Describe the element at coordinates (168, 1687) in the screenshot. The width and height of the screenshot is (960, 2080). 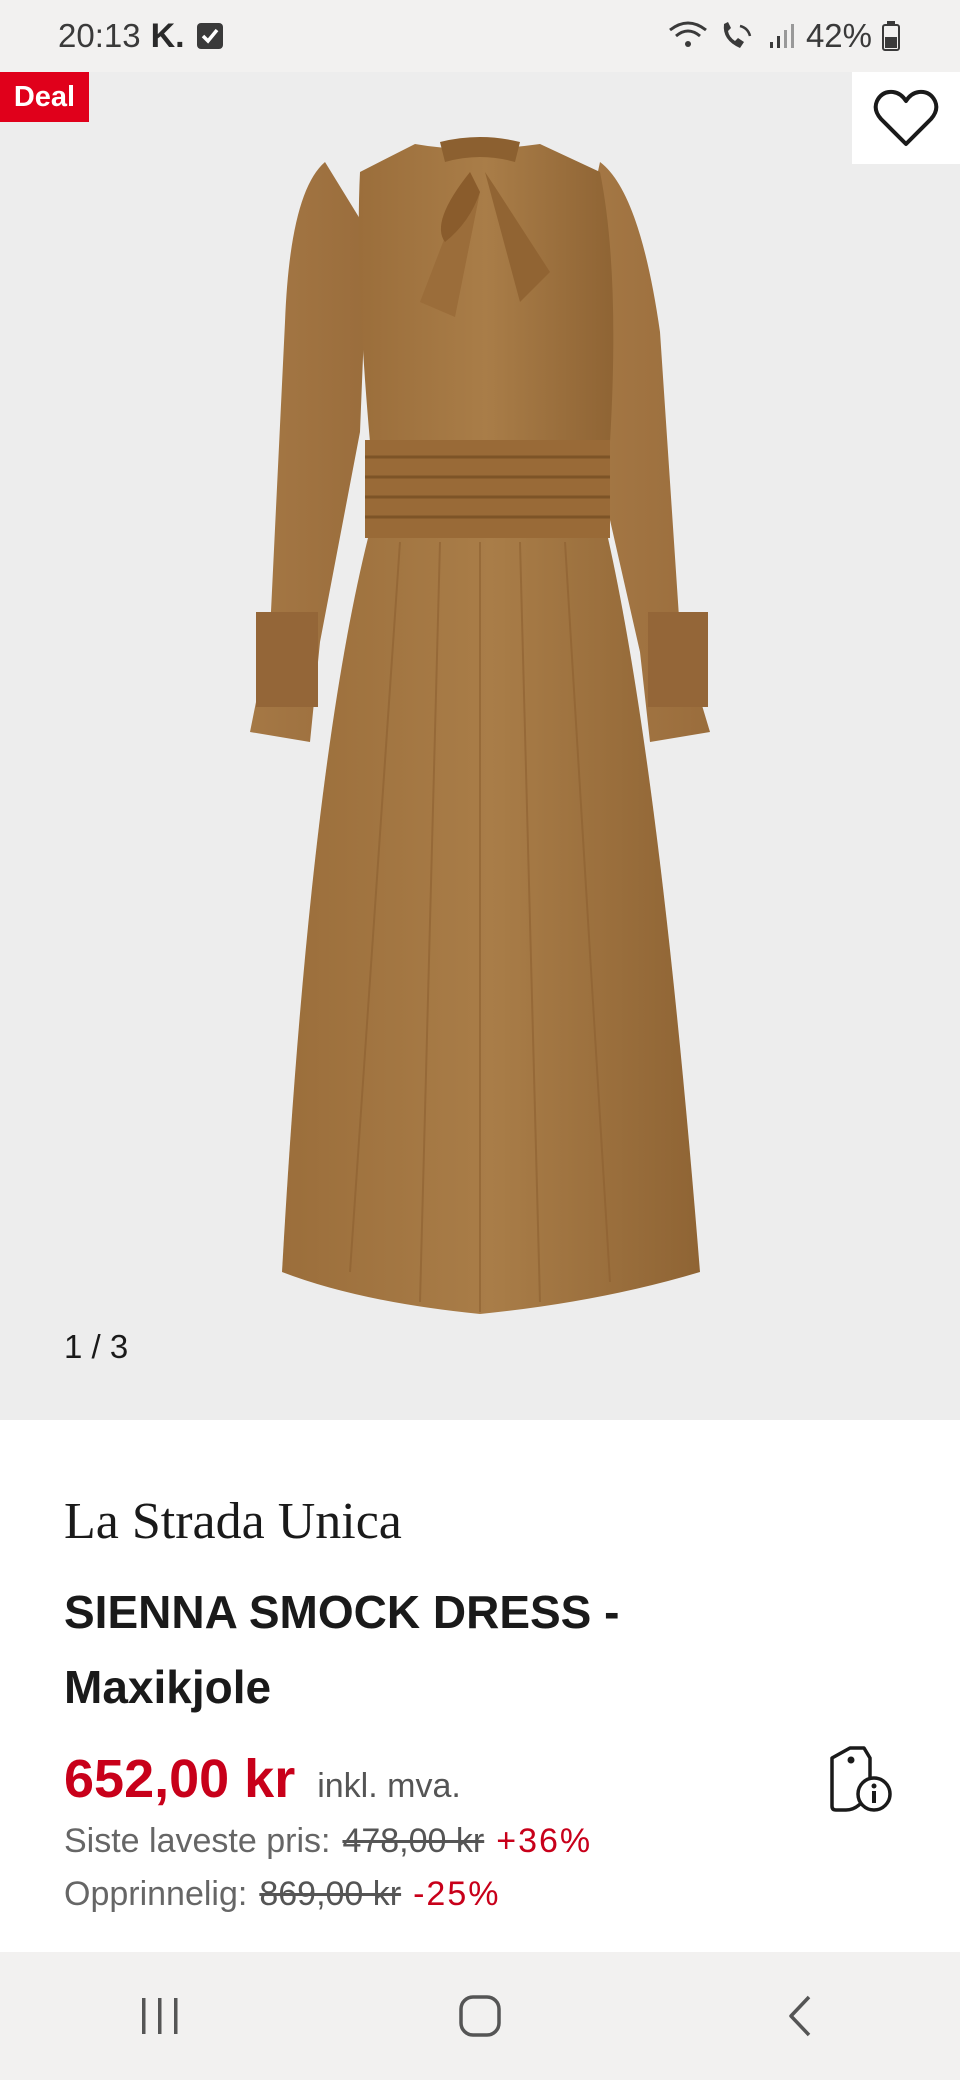
I see `product-title-line2: Maxikjole` at that location.